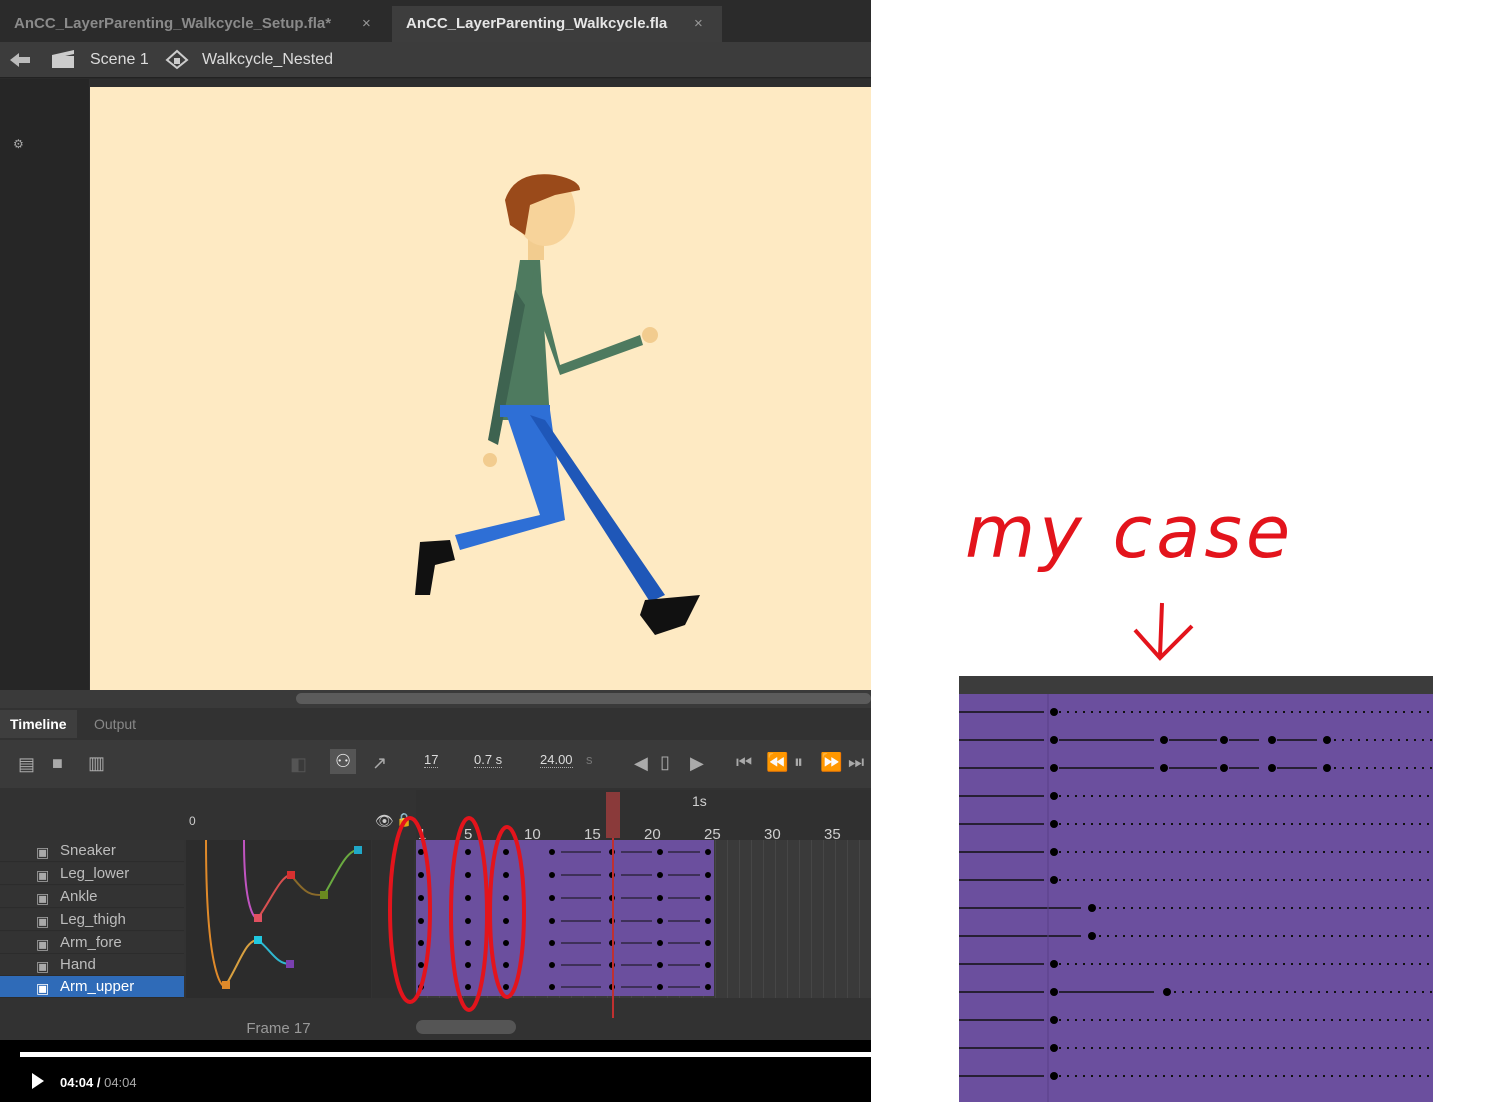  Describe the element at coordinates (96, 763) in the screenshot. I see `trash-icon: ▥` at that location.